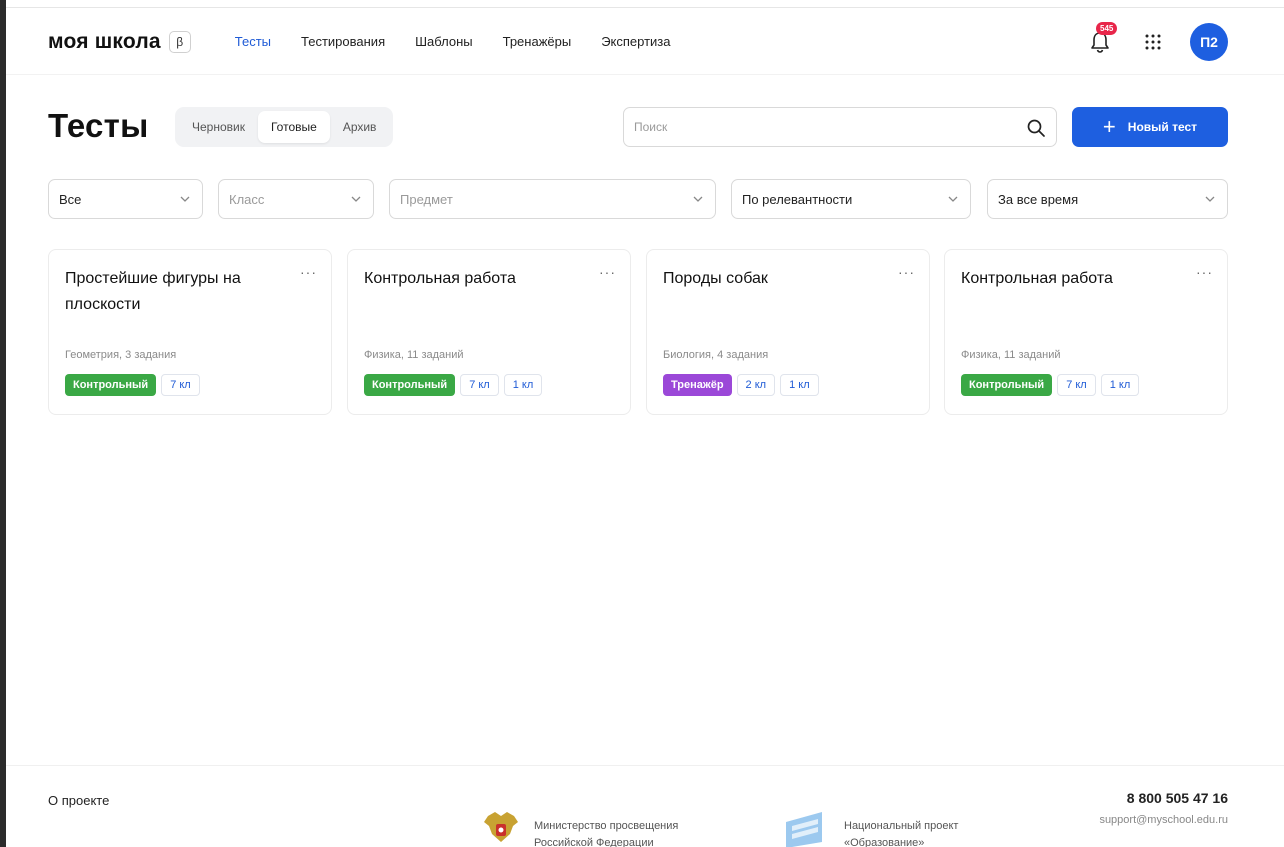  Describe the element at coordinates (1177, 798) in the screenshot. I see `support-phone: 8 800 505 47 16` at that location.